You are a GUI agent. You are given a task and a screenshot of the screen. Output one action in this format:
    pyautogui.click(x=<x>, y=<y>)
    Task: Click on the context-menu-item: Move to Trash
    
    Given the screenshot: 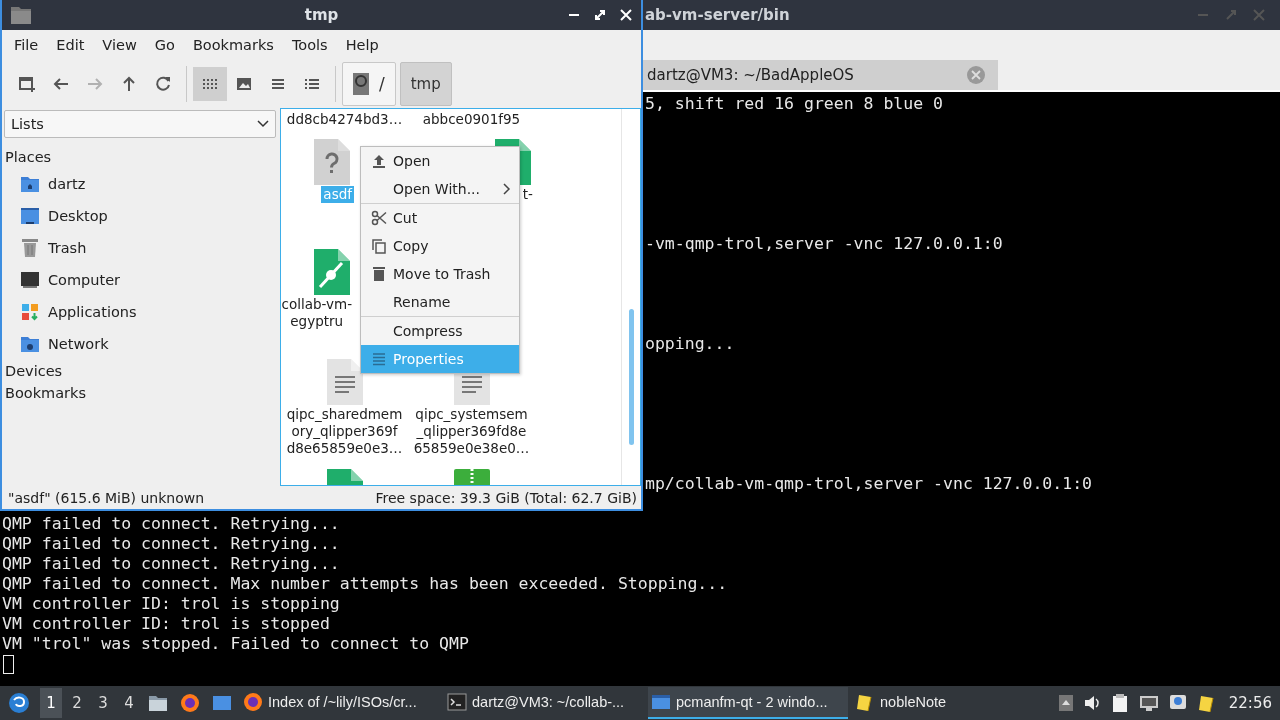 What is the action you would take?
    pyautogui.click(x=440, y=274)
    